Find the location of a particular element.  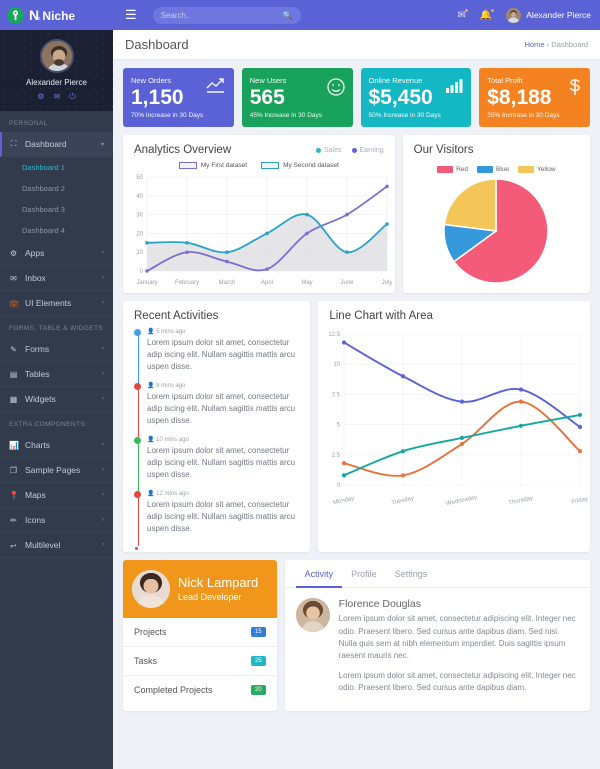

tab-profile: Profile is located at coordinates (364, 574).